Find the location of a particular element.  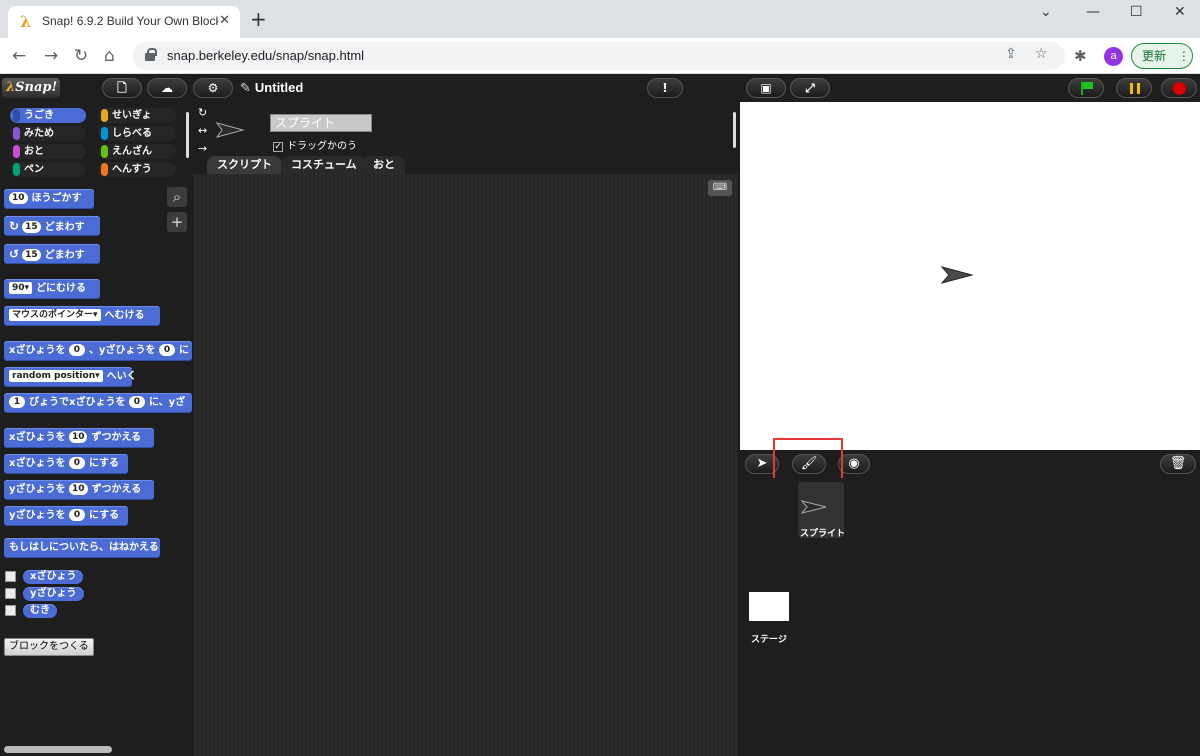

file-menu-button: 🗋 is located at coordinates (122, 88).